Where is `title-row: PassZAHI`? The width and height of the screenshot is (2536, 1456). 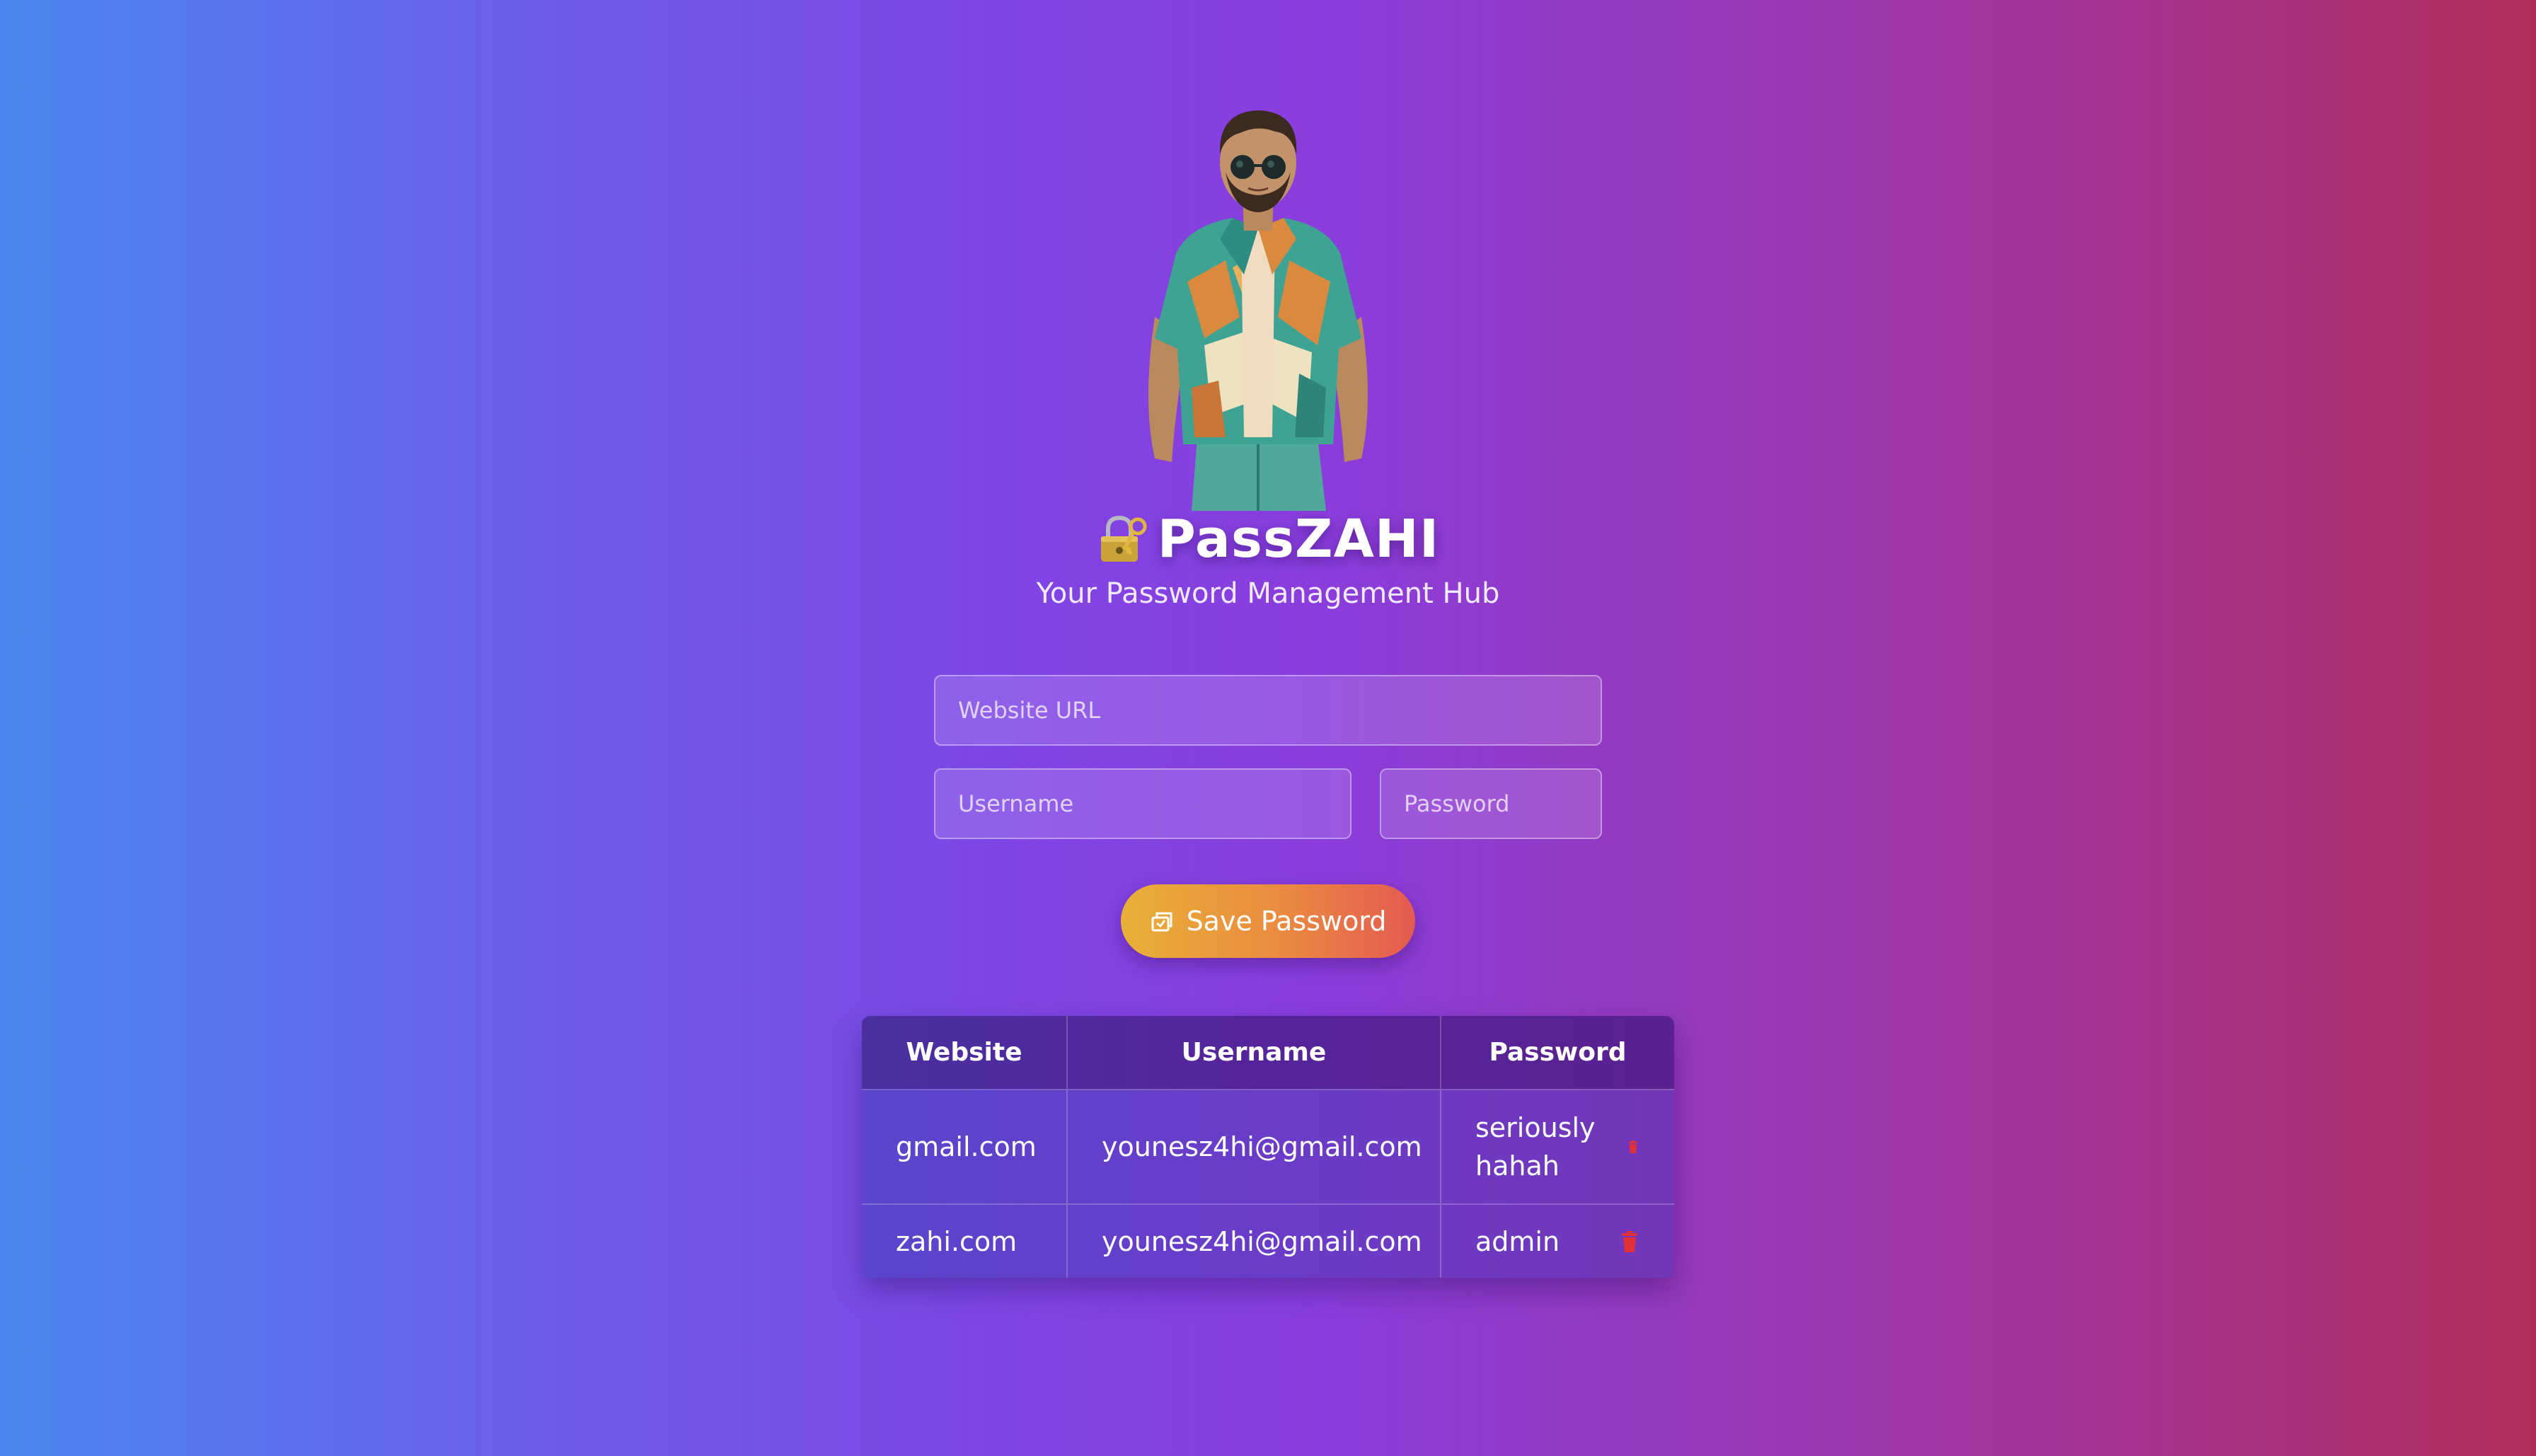 title-row: PassZAHI is located at coordinates (1268, 539).